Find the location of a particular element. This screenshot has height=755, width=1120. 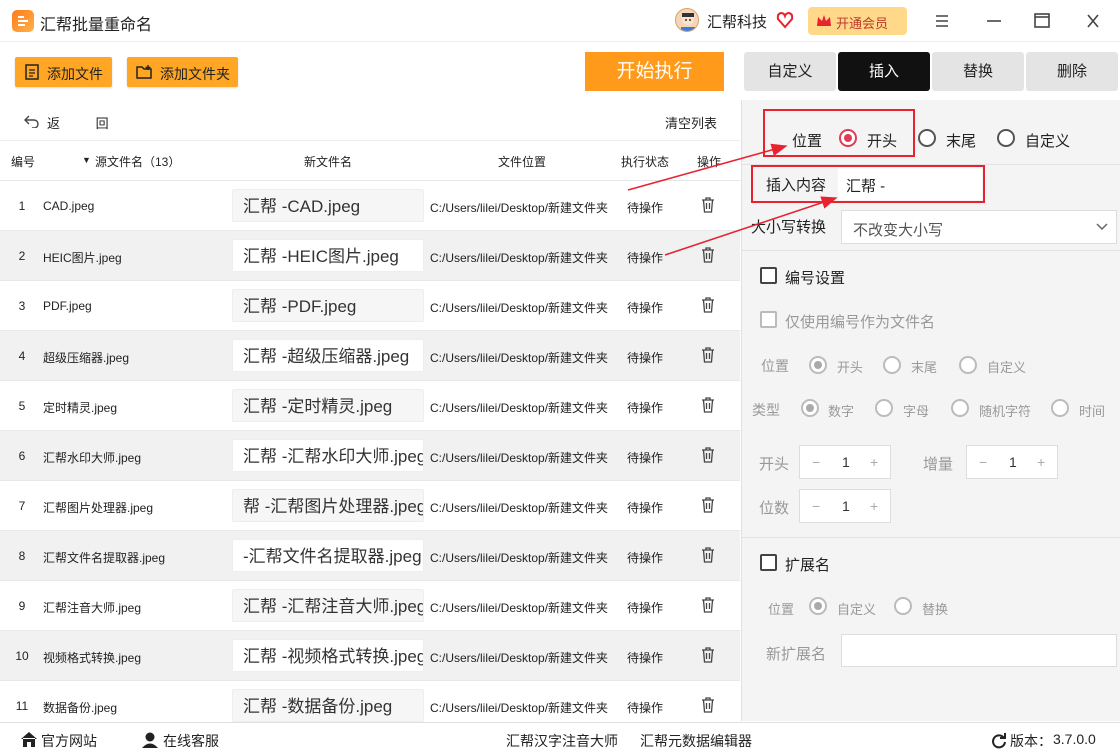

col-new-name: 新文件名 is located at coordinates (328, 162).